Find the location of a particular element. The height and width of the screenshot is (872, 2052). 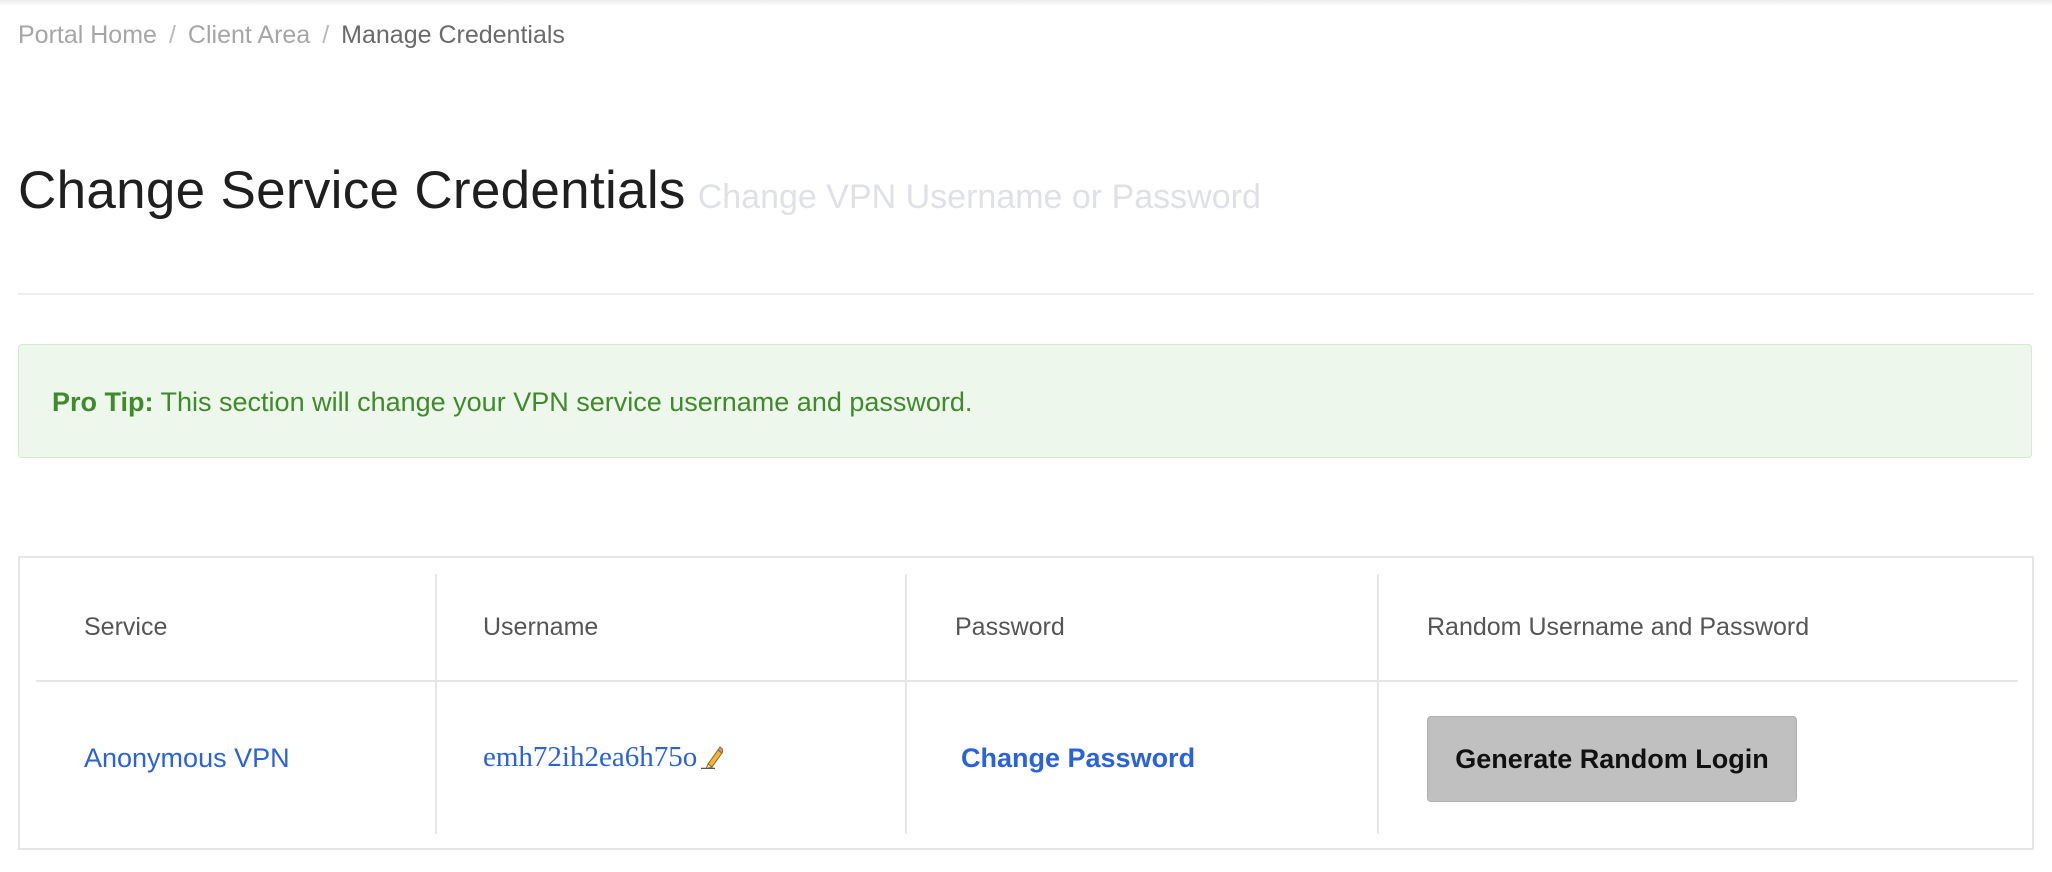

username-cell: emh72ih2ea6h75o is located at coordinates (670, 757).